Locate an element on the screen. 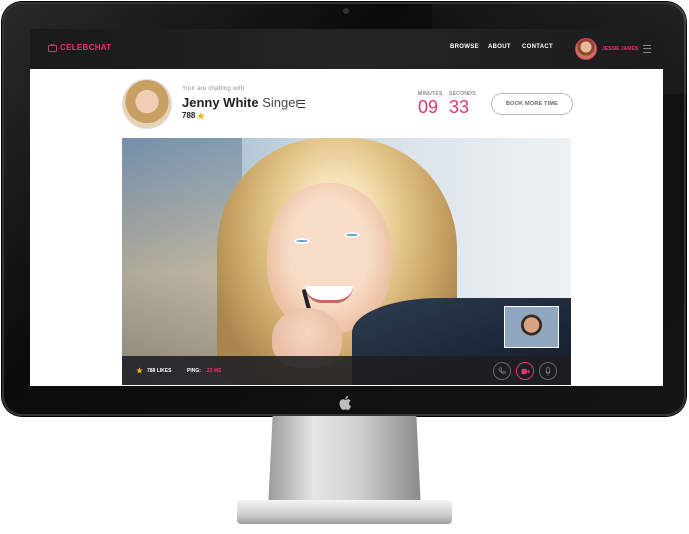 Image resolution: width=689 pixels, height=534 pixels. microphone-button is located at coordinates (548, 371).